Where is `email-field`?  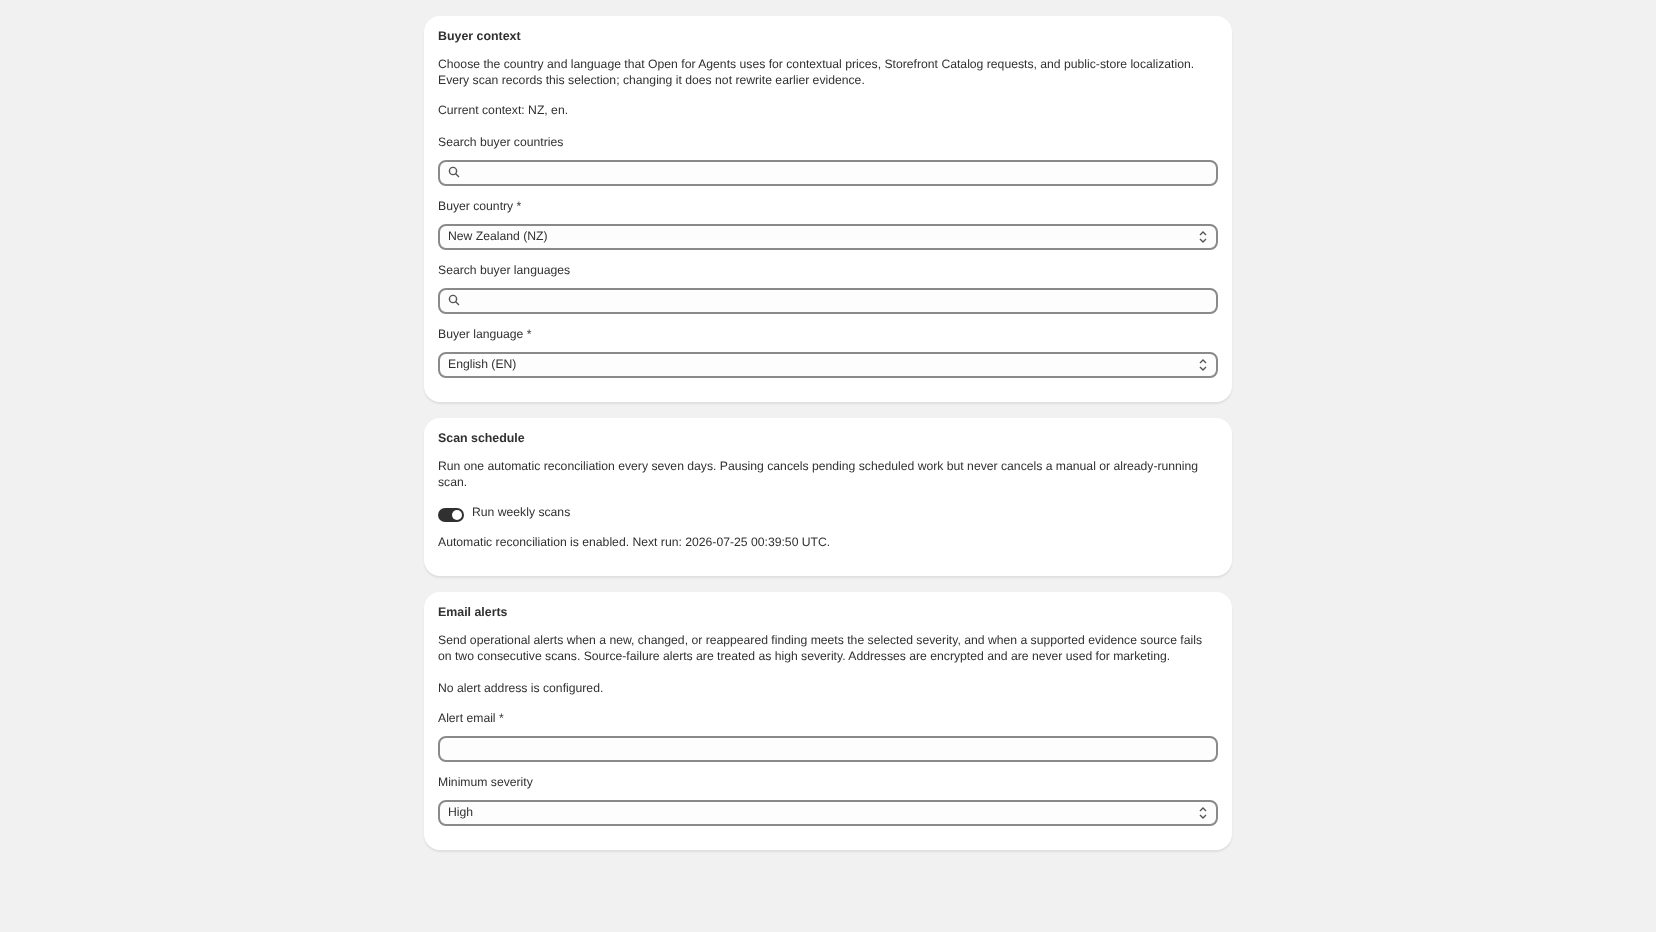 email-field is located at coordinates (828, 748).